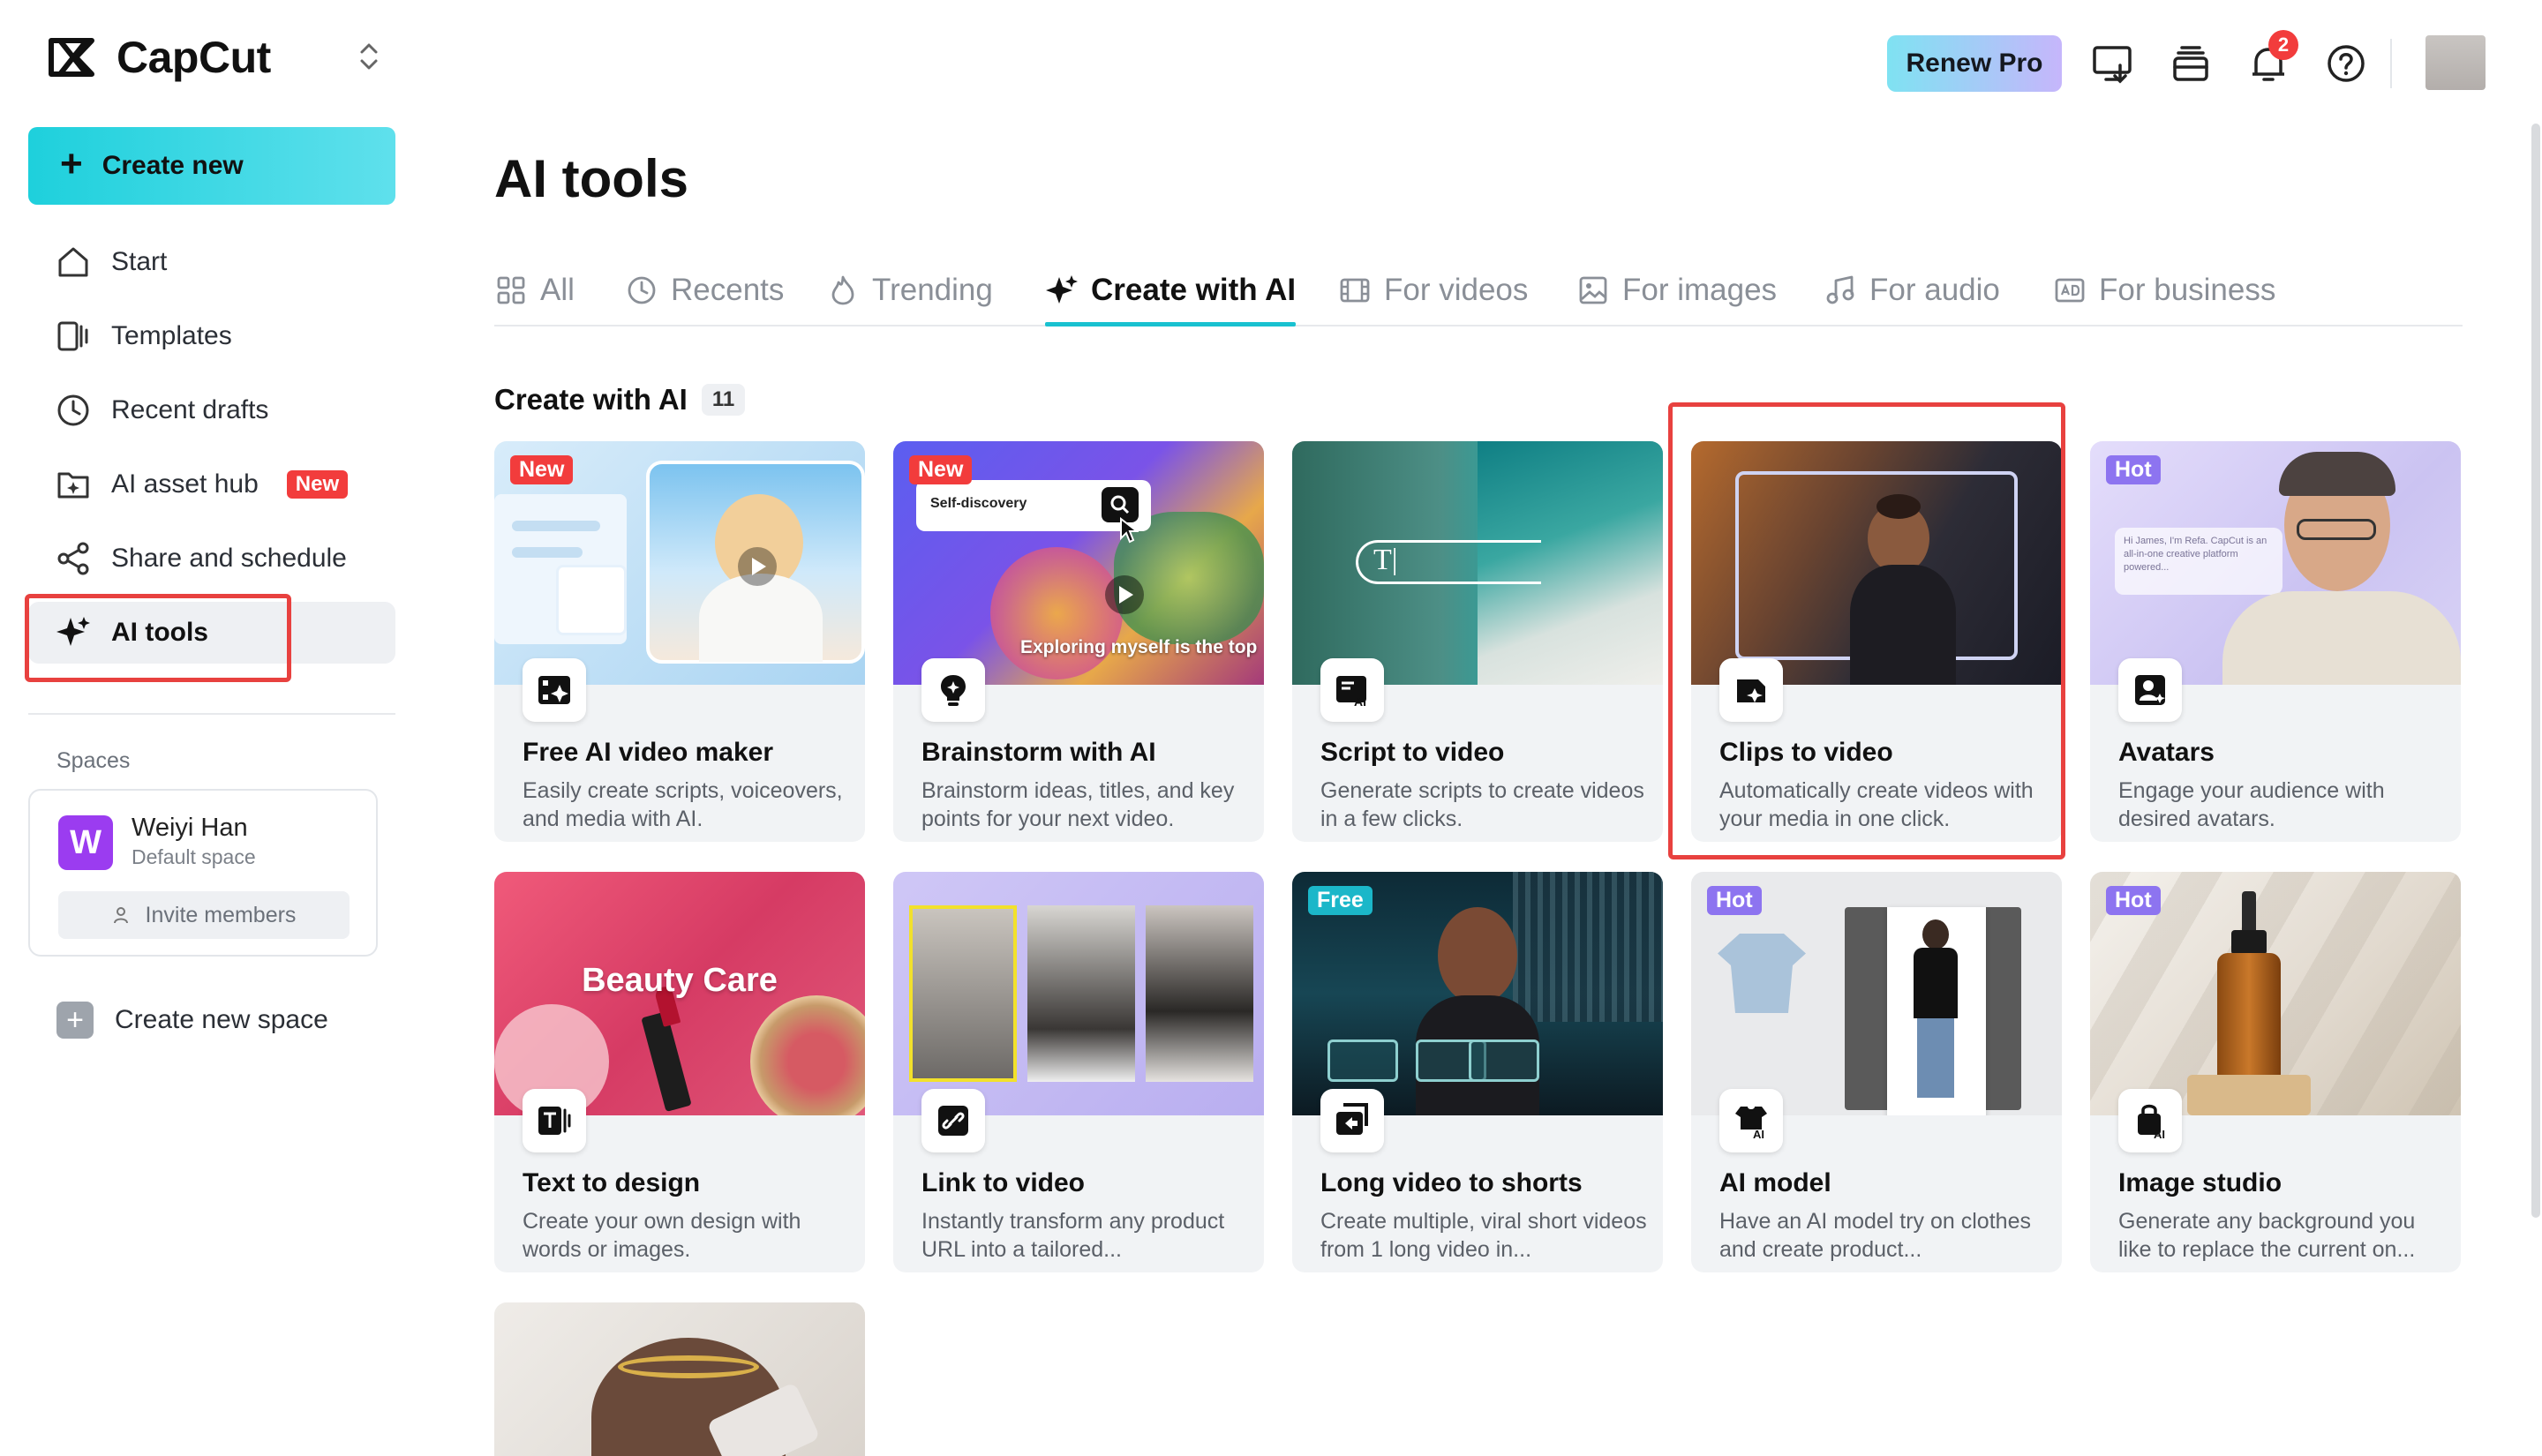 The image size is (2542, 1456). I want to click on create-new-button: + Create new, so click(212, 166).